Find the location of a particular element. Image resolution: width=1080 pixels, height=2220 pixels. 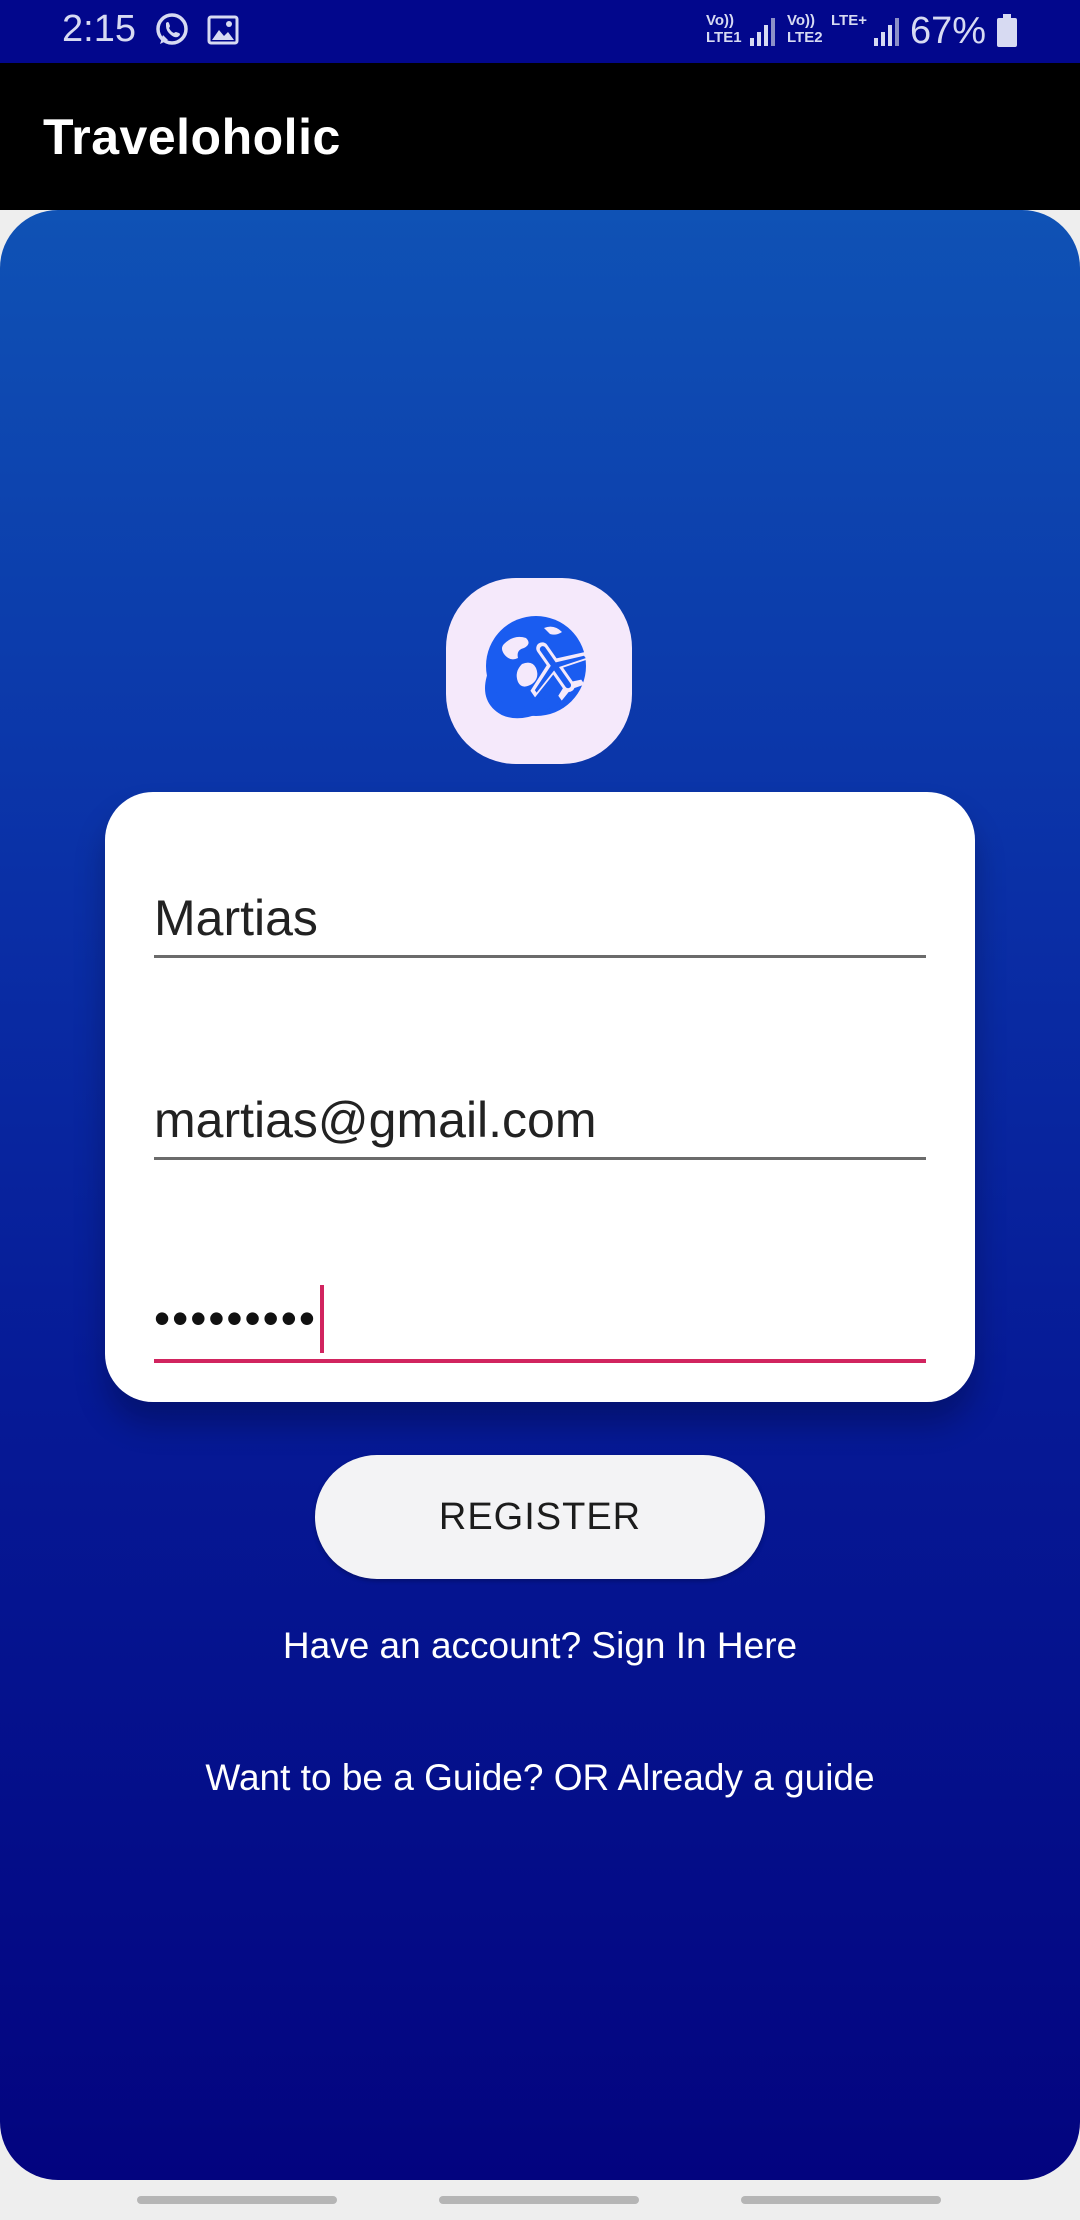

status-bar: 2:15 Vo)) LTE1 Vo)) LTE2 LTE+ 67% is located at coordinates (540, 31).